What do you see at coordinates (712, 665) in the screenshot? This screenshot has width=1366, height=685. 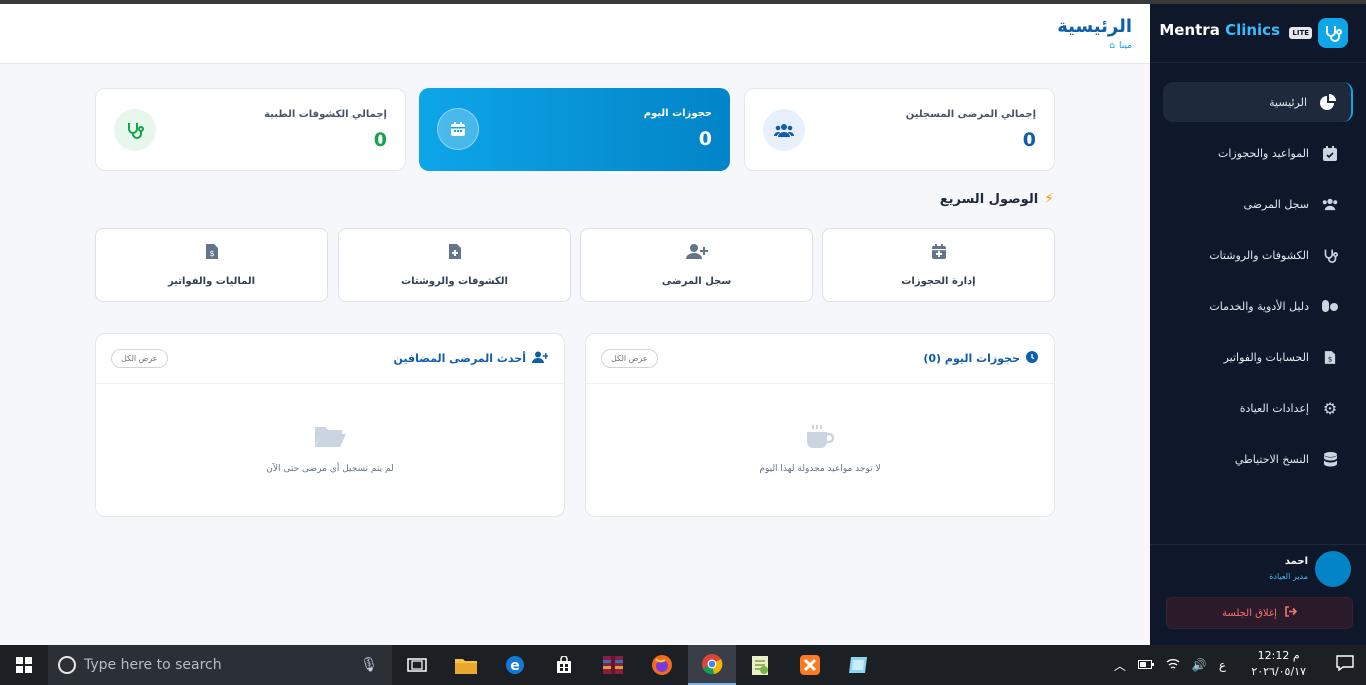 I see `chrome-icon` at bounding box center [712, 665].